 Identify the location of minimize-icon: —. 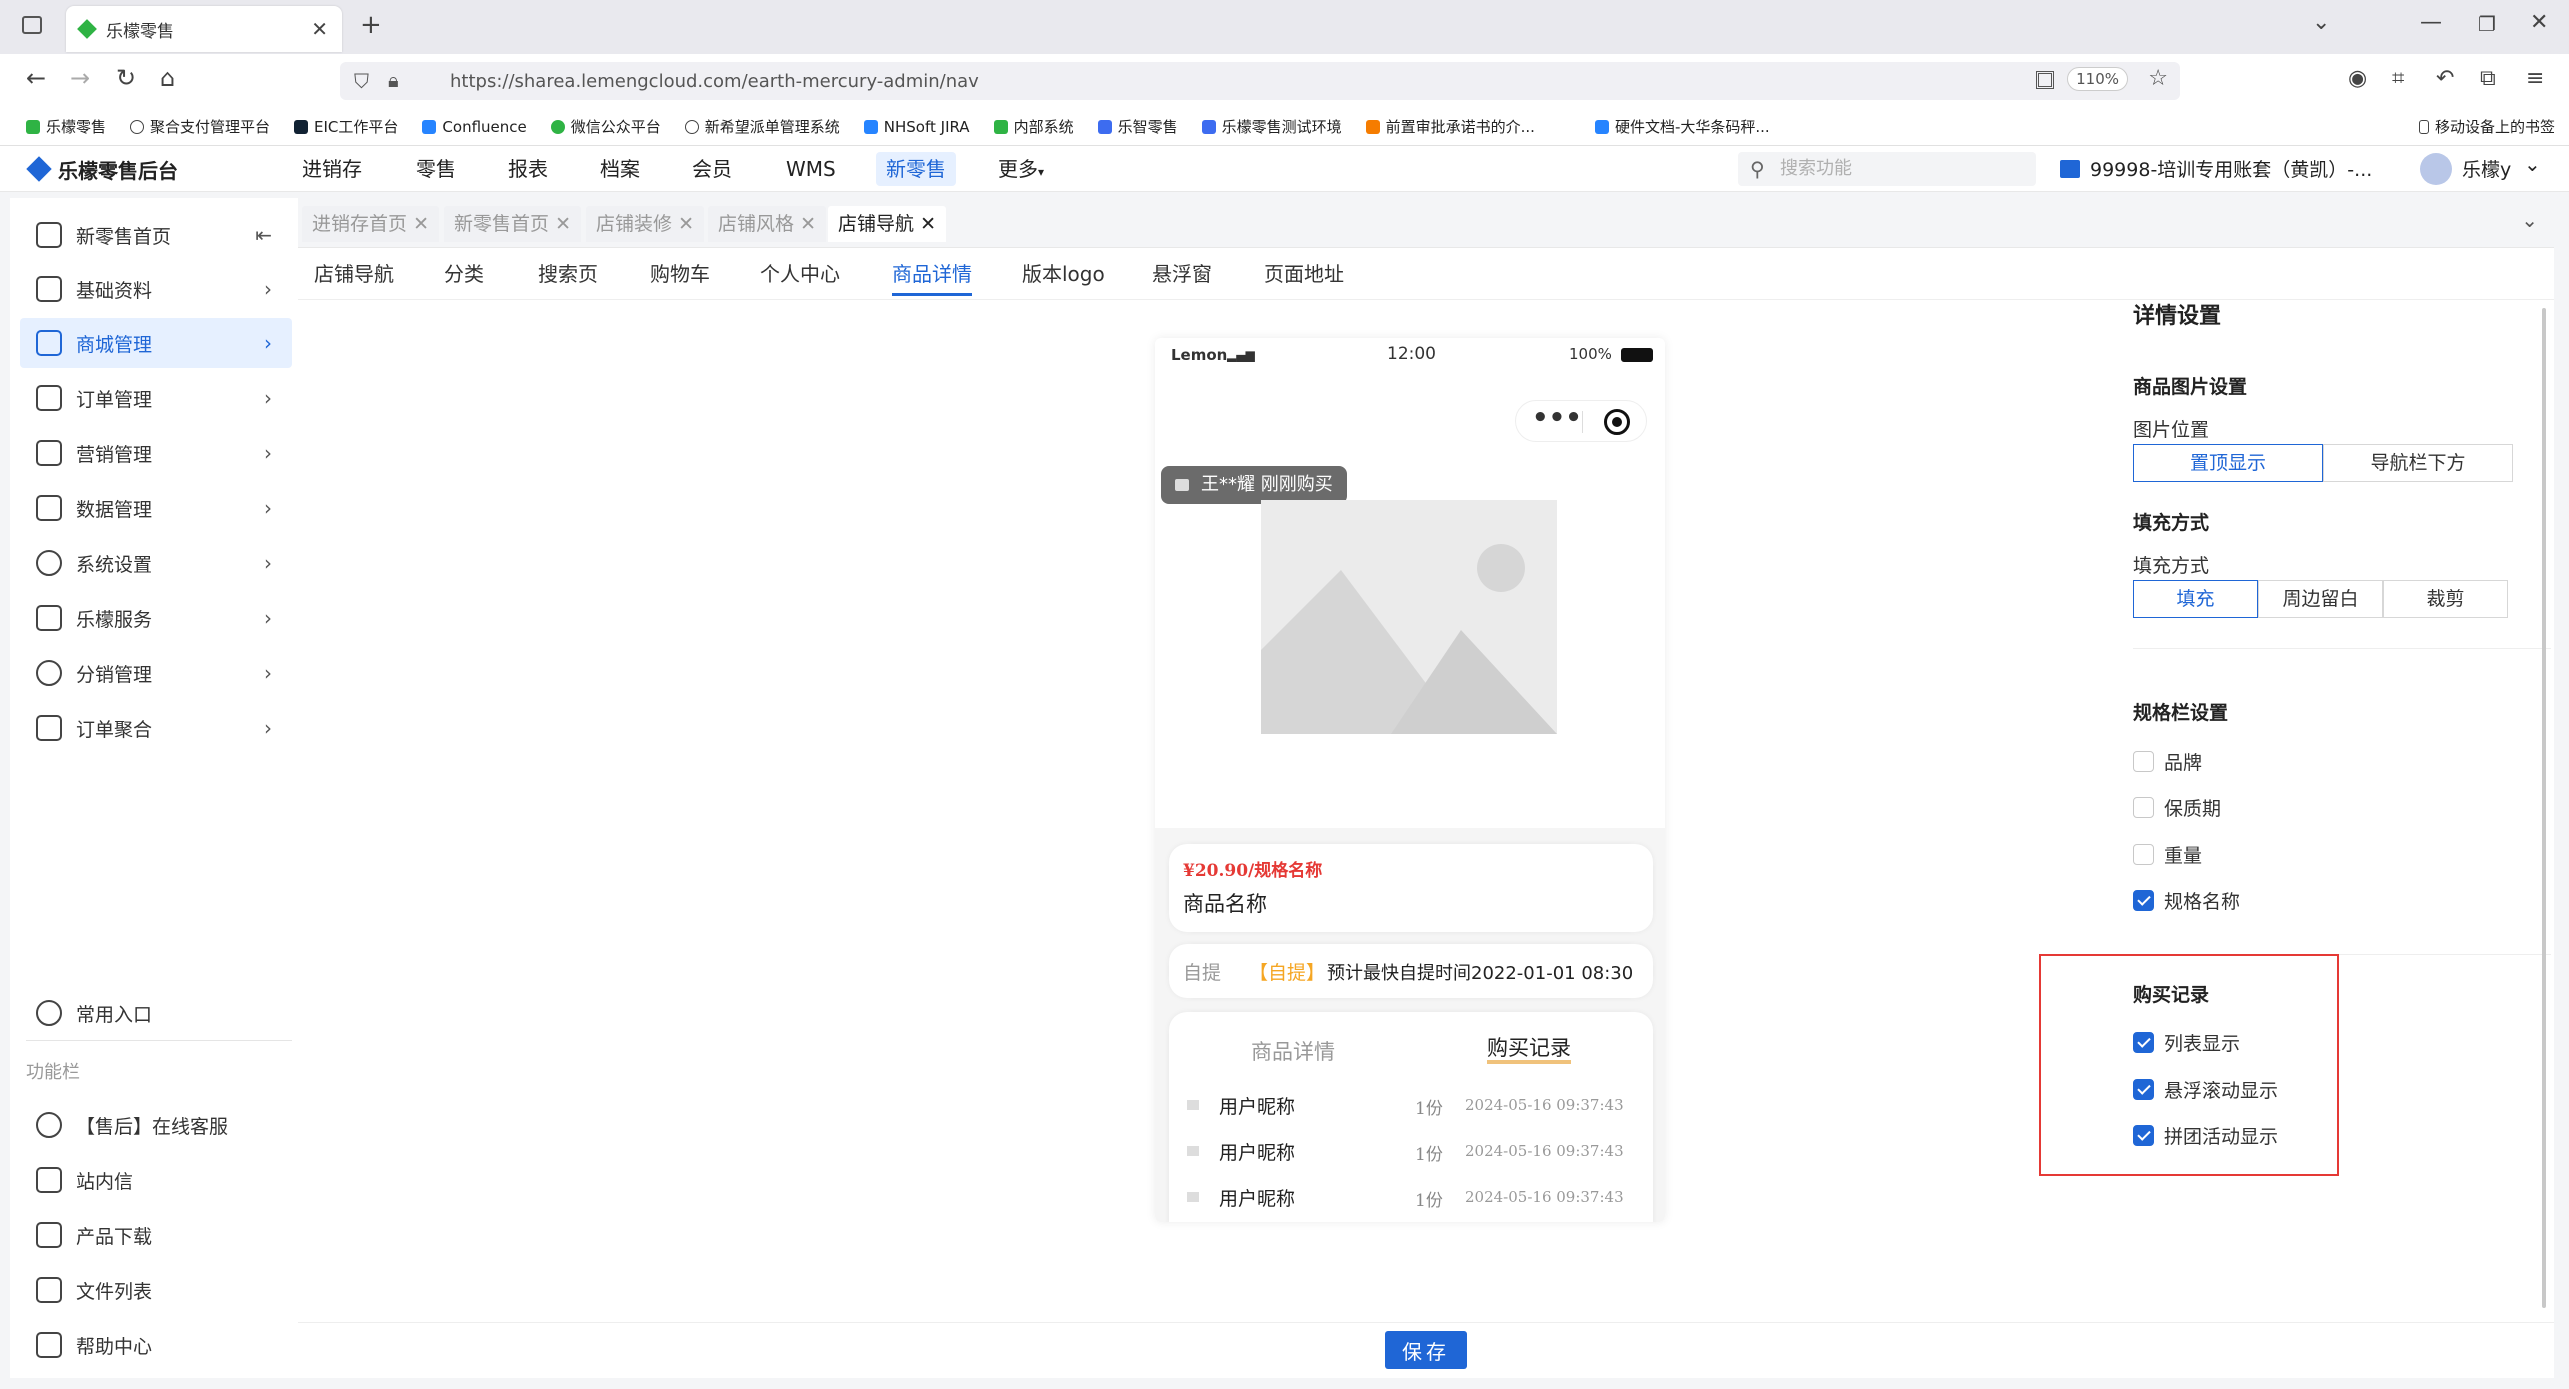
(2431, 22).